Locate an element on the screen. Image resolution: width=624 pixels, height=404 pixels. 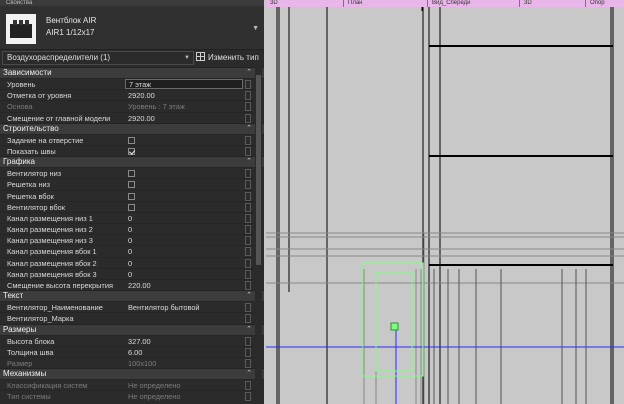
category-filter-label: Воздухораспределители (1) is located at coordinates (59, 57).